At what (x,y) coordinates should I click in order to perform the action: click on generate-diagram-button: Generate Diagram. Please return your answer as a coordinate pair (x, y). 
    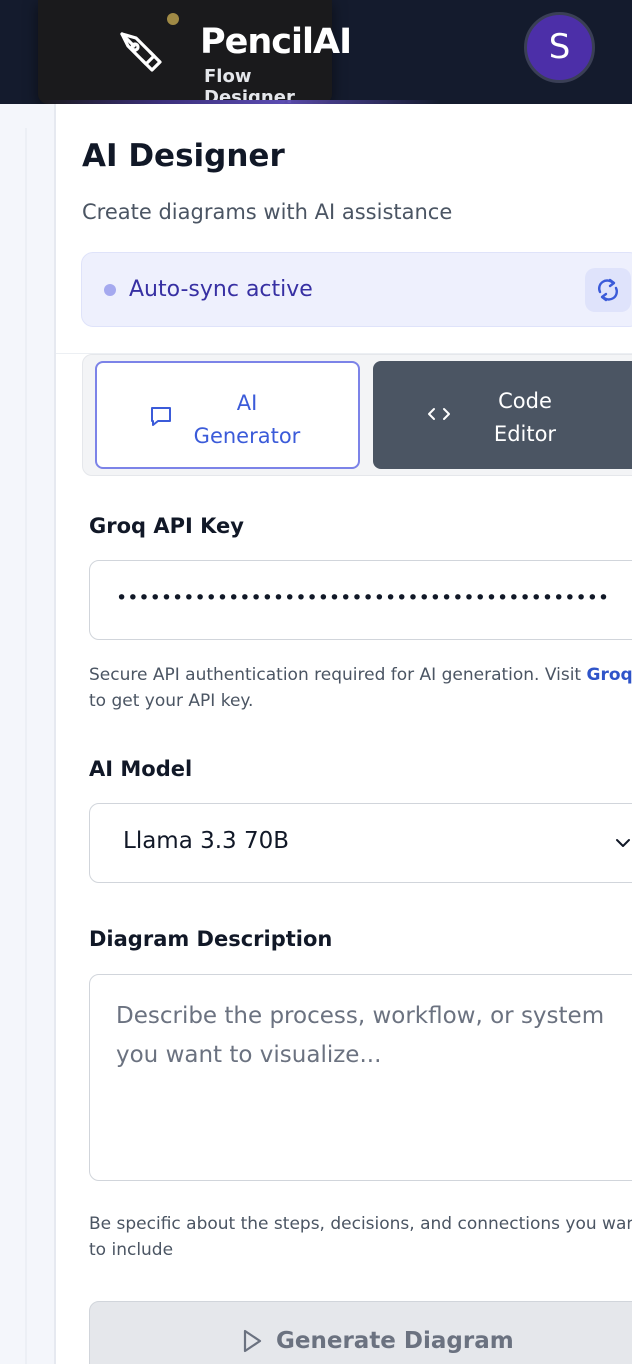
    Looking at the image, I should click on (360, 1332).